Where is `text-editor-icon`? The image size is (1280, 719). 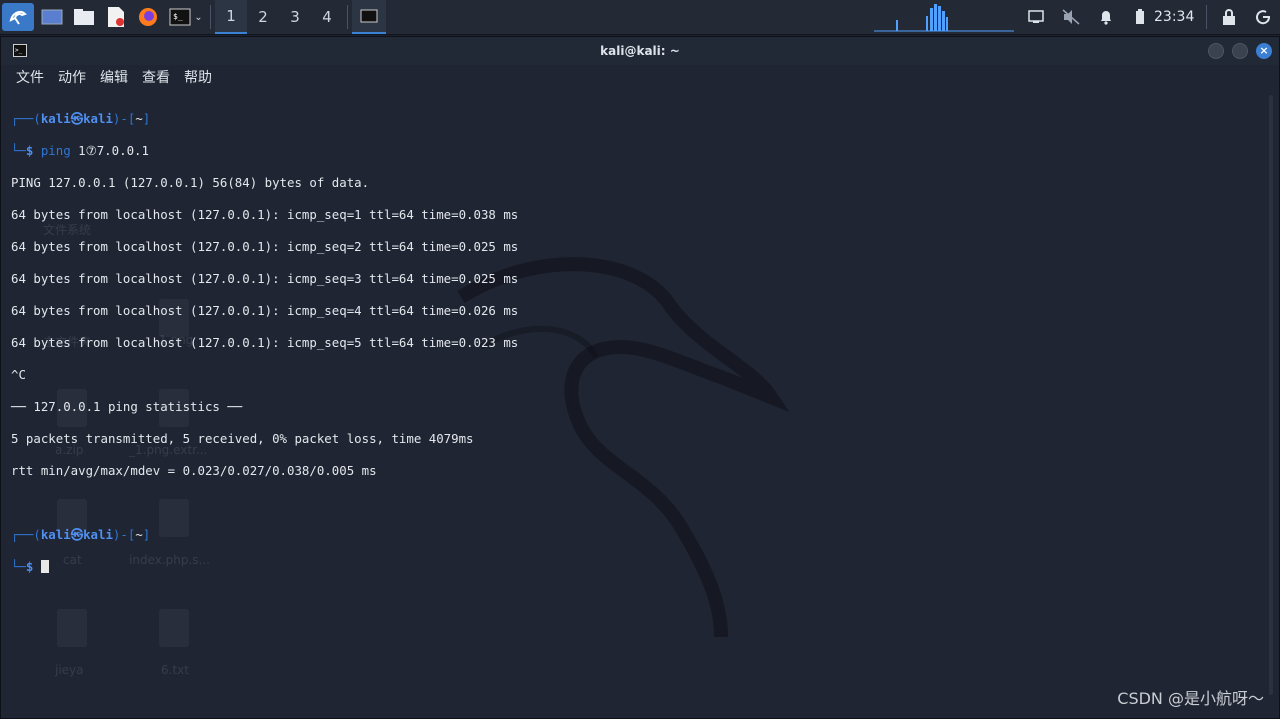
text-editor-icon is located at coordinates (116, 17).